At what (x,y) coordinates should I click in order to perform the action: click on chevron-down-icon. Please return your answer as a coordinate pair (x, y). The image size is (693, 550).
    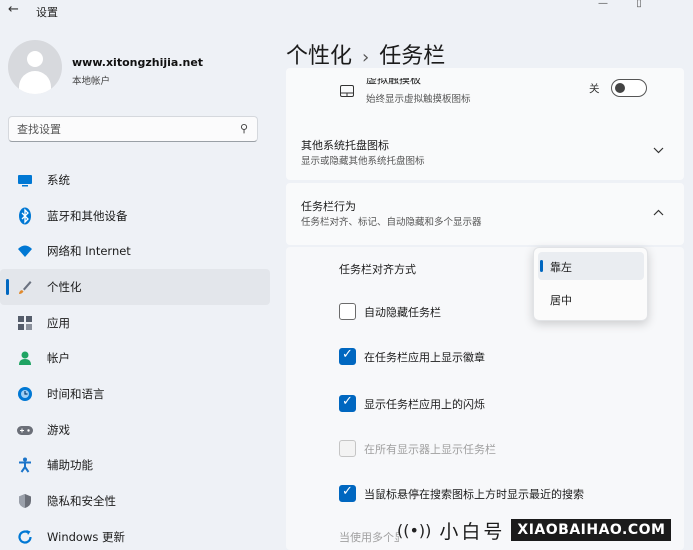
    Looking at the image, I should click on (658, 150).